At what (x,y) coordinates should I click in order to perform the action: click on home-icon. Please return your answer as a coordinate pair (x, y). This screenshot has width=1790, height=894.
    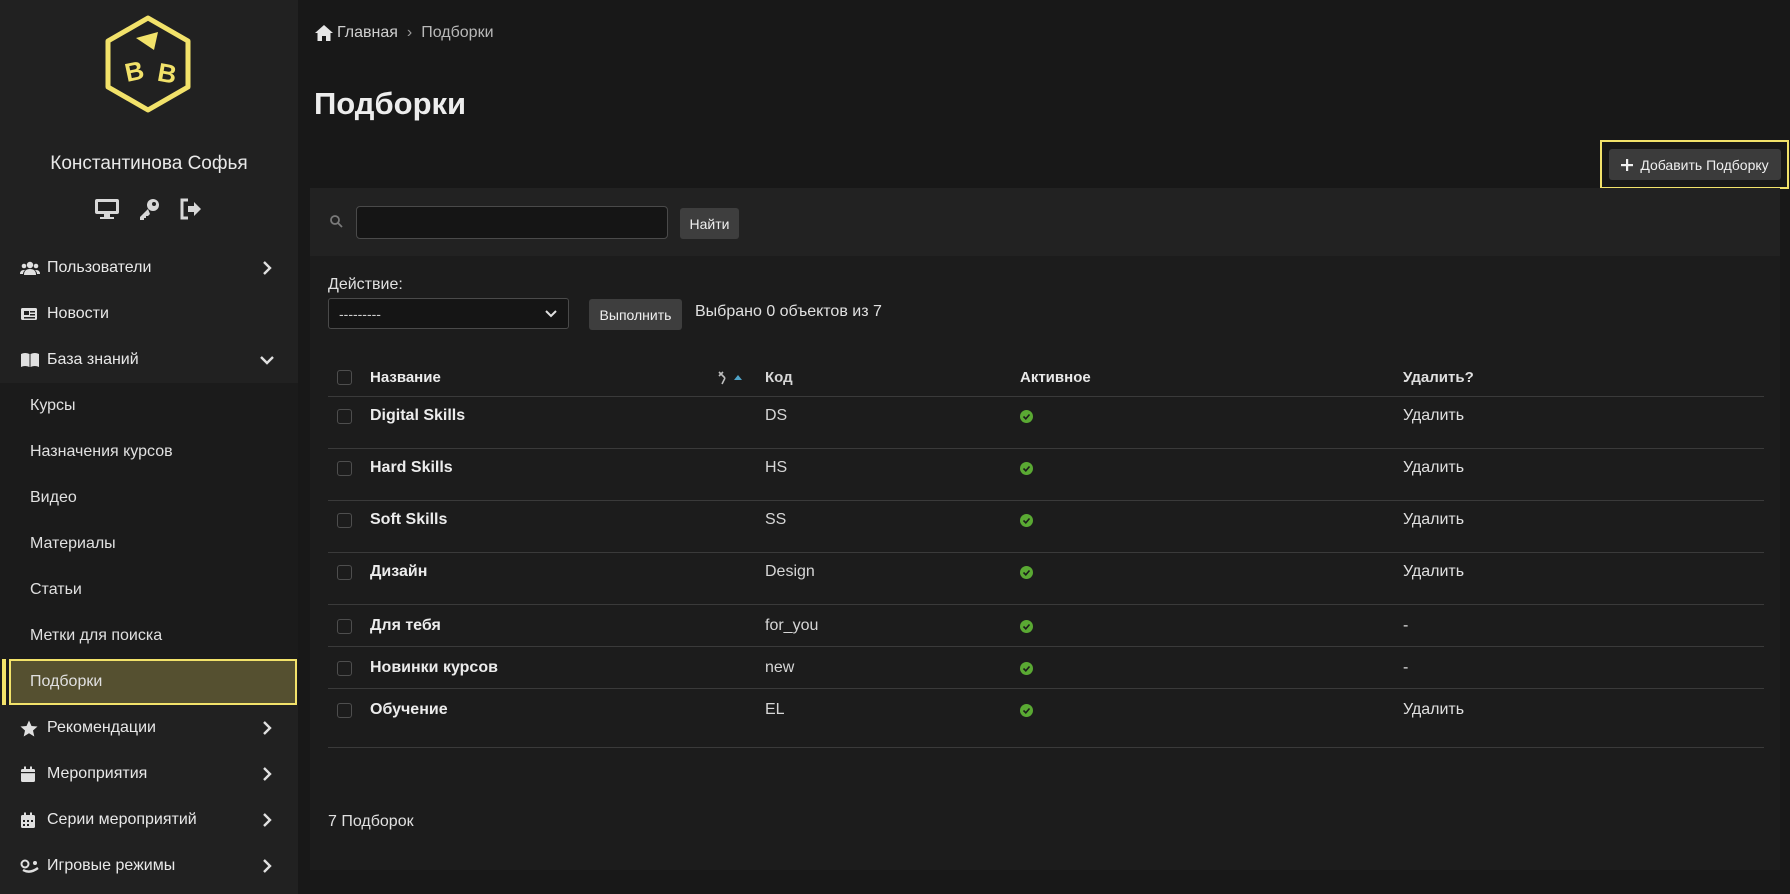
    Looking at the image, I should click on (324, 33).